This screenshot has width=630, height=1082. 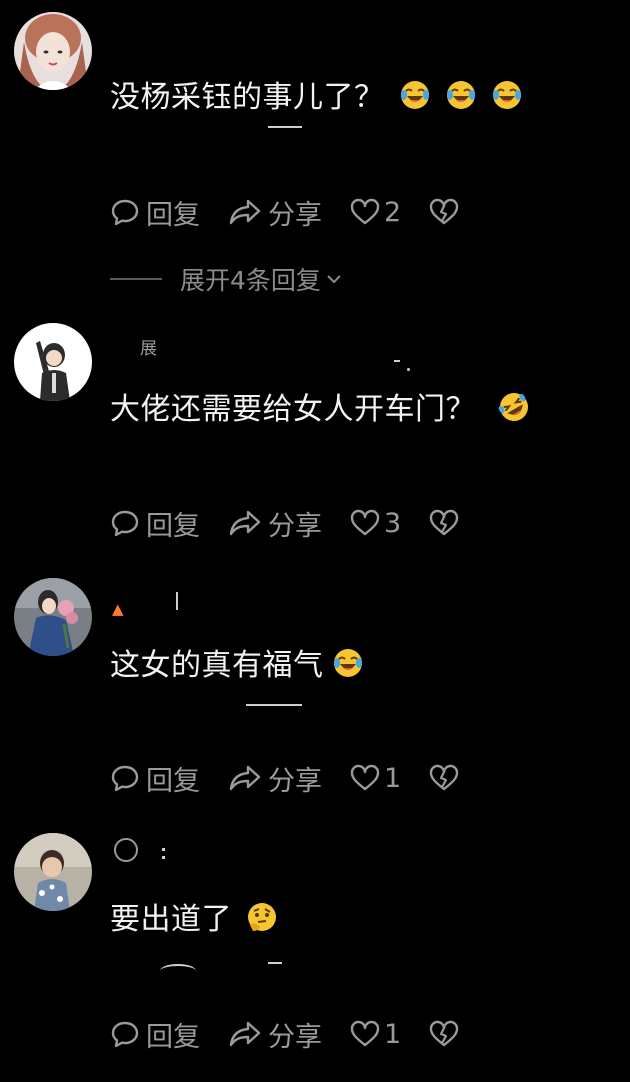 What do you see at coordinates (293, 409) in the screenshot?
I see `comment-text-content: 大佬还需要给女人开车门？` at bounding box center [293, 409].